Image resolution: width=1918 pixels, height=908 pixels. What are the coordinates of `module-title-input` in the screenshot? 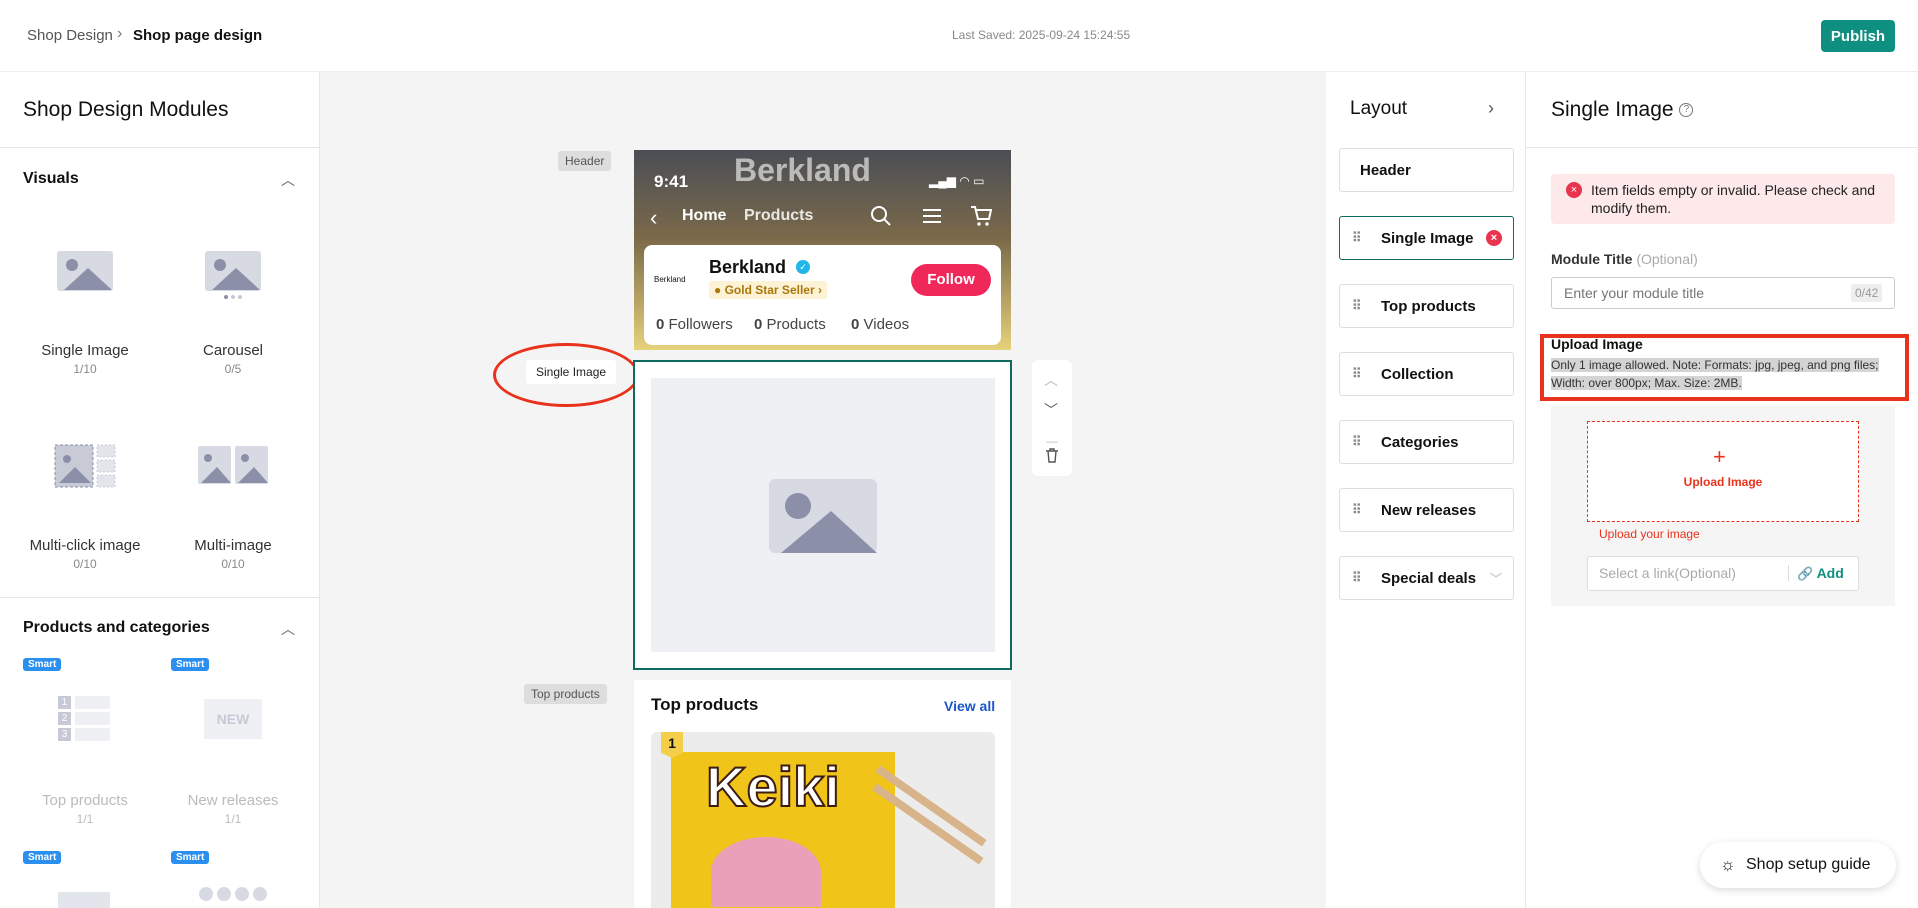 It's located at (1723, 293).